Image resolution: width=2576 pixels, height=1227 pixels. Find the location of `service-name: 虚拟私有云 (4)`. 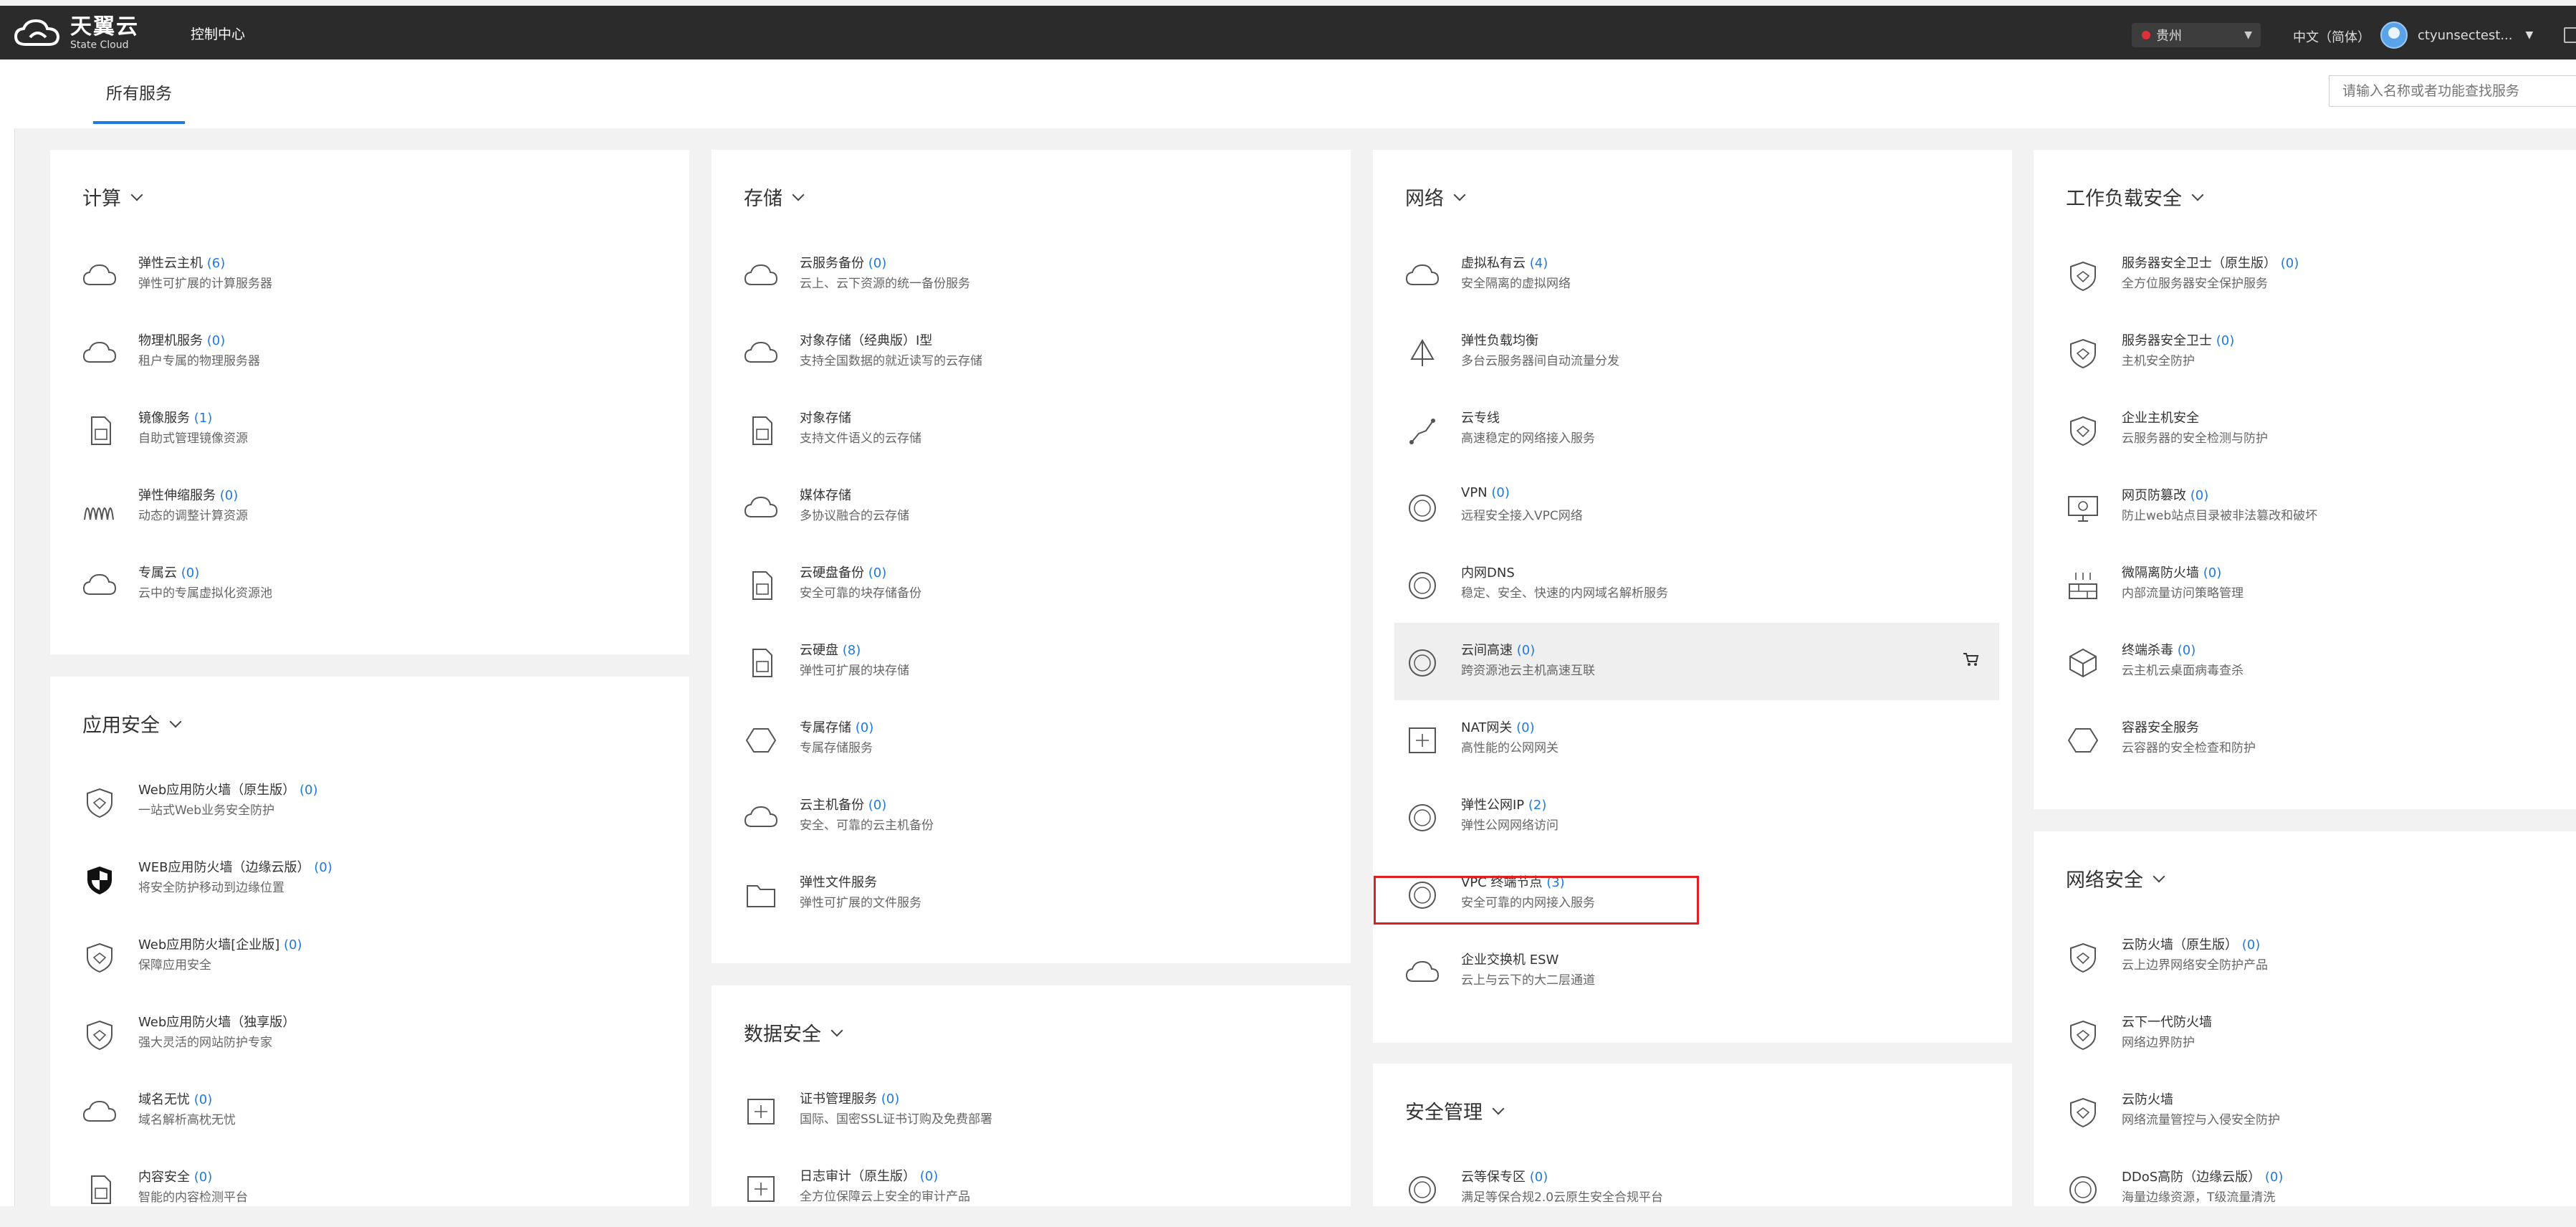

service-name: 虚拟私有云 (4) is located at coordinates (1504, 262).